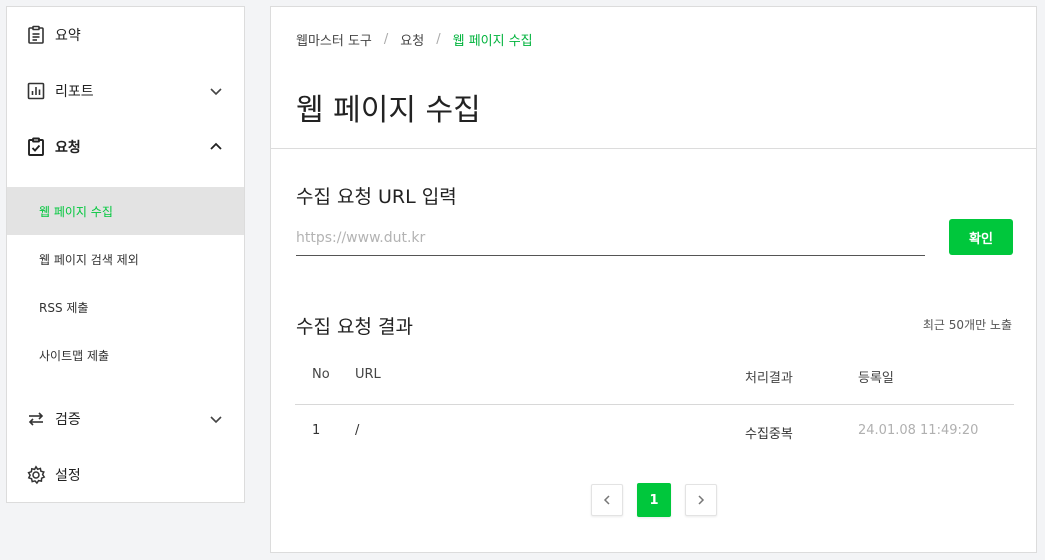 This screenshot has width=1045, height=560. What do you see at coordinates (769, 434) in the screenshot?
I see `cell-result: 수집중복` at bounding box center [769, 434].